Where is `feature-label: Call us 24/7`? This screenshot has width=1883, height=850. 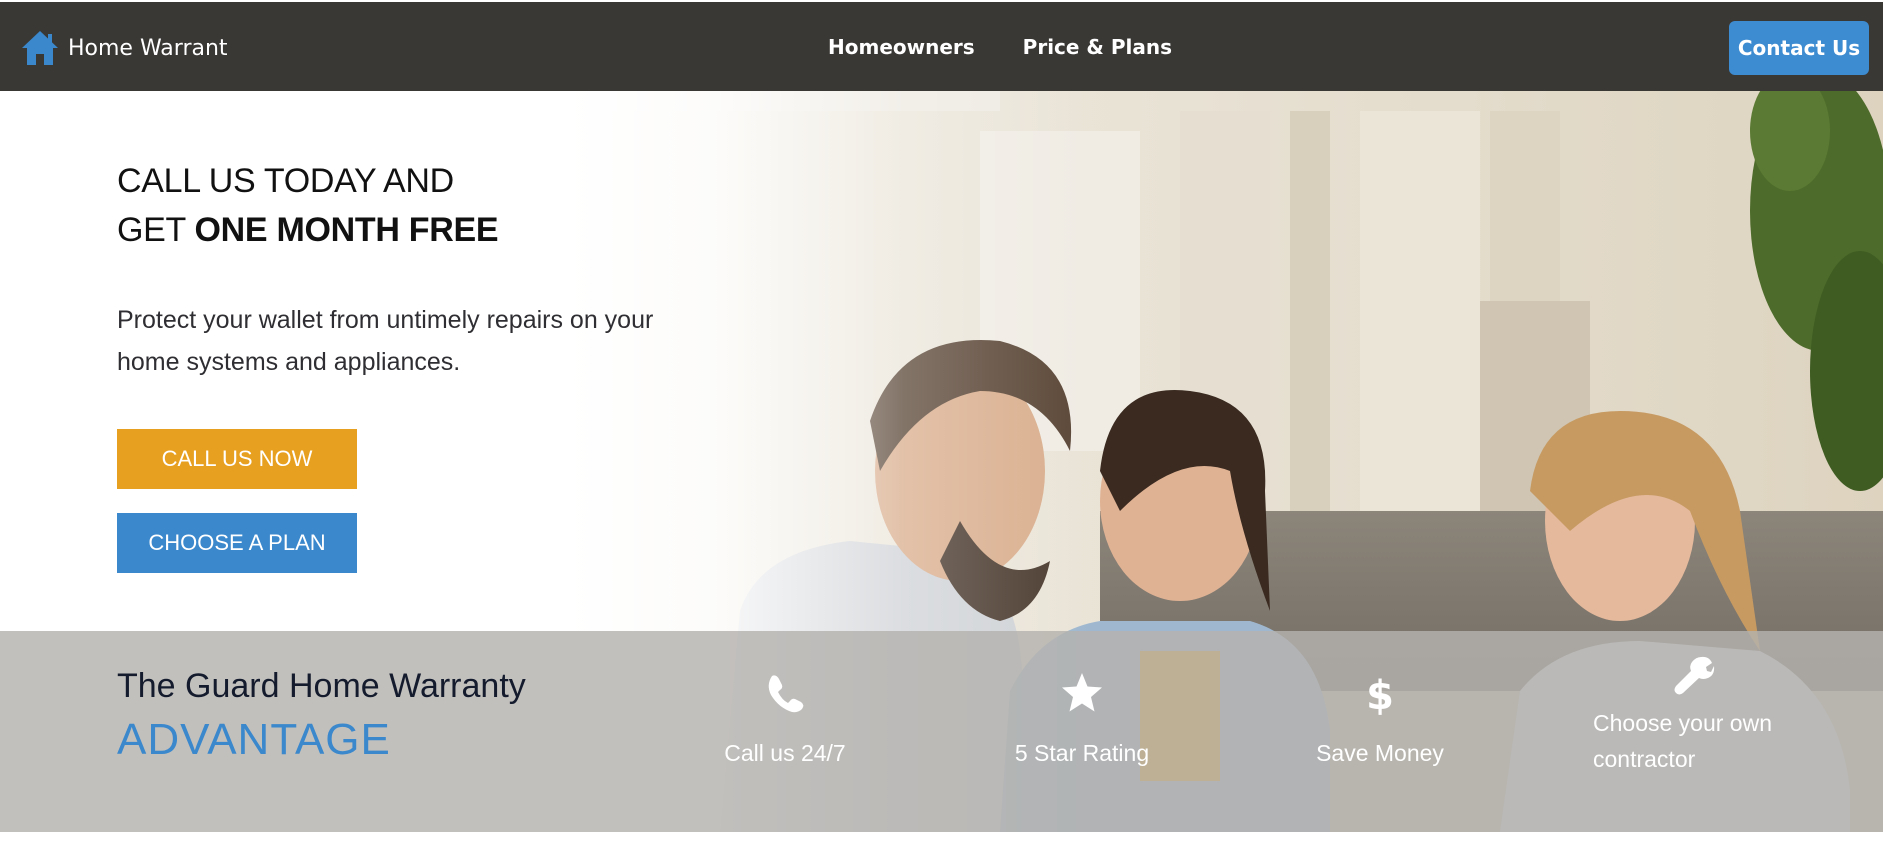 feature-label: Call us 24/7 is located at coordinates (785, 753).